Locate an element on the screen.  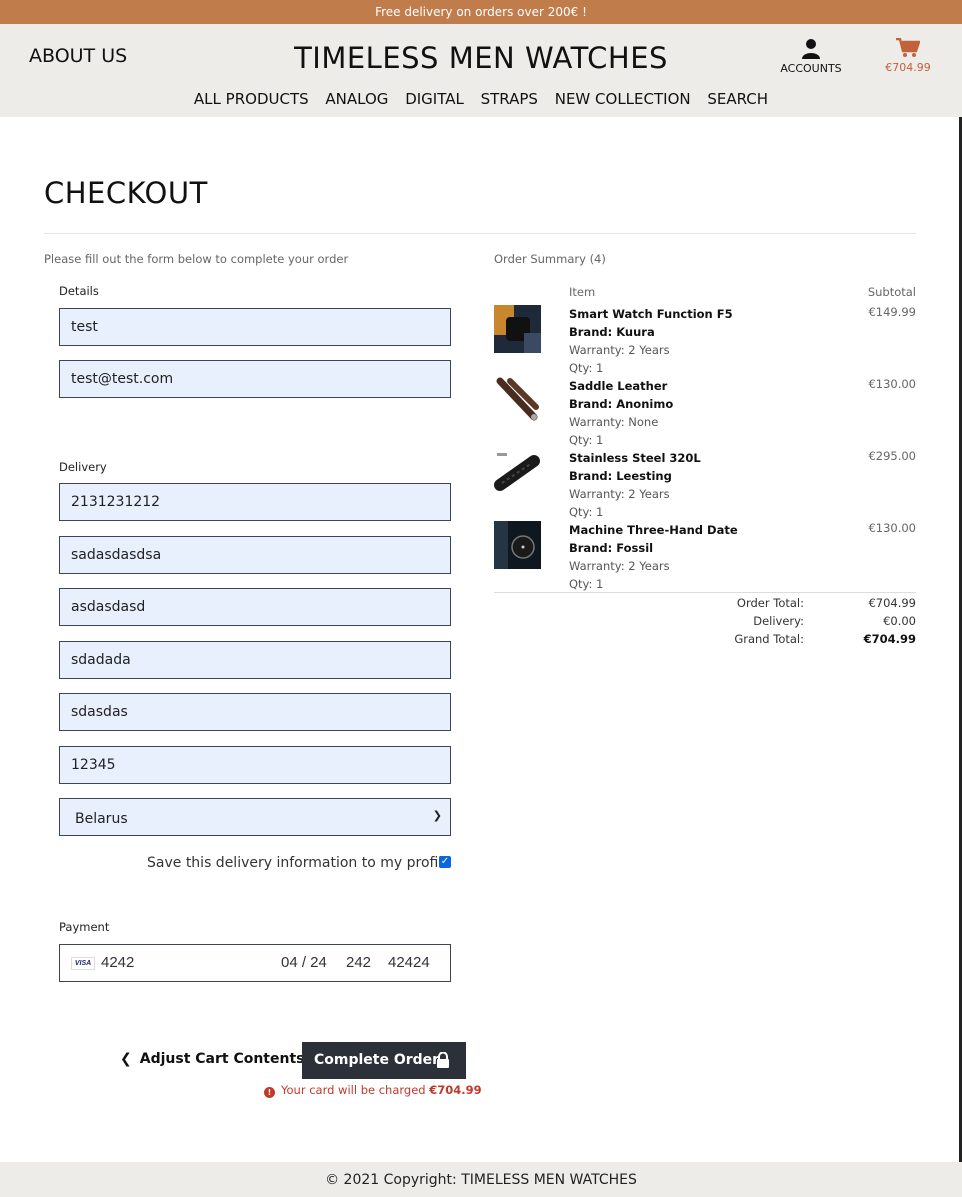
footer: © 2021 Copyright: TIMELESS MEN WATCHES is located at coordinates (481, 1179).